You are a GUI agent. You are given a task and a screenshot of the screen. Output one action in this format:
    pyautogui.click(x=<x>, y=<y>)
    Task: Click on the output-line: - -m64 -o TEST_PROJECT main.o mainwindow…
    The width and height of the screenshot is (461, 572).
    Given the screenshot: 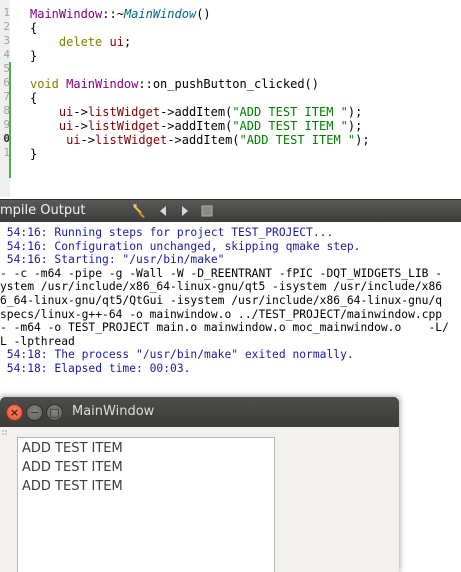 What is the action you would take?
    pyautogui.click(x=224, y=328)
    